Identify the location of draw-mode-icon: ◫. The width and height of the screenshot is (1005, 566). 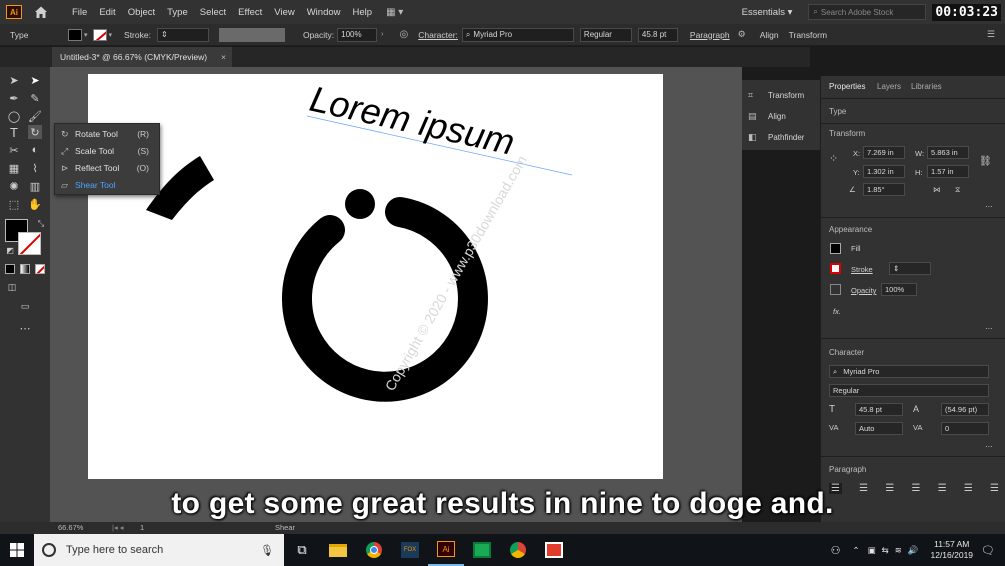
(12, 287).